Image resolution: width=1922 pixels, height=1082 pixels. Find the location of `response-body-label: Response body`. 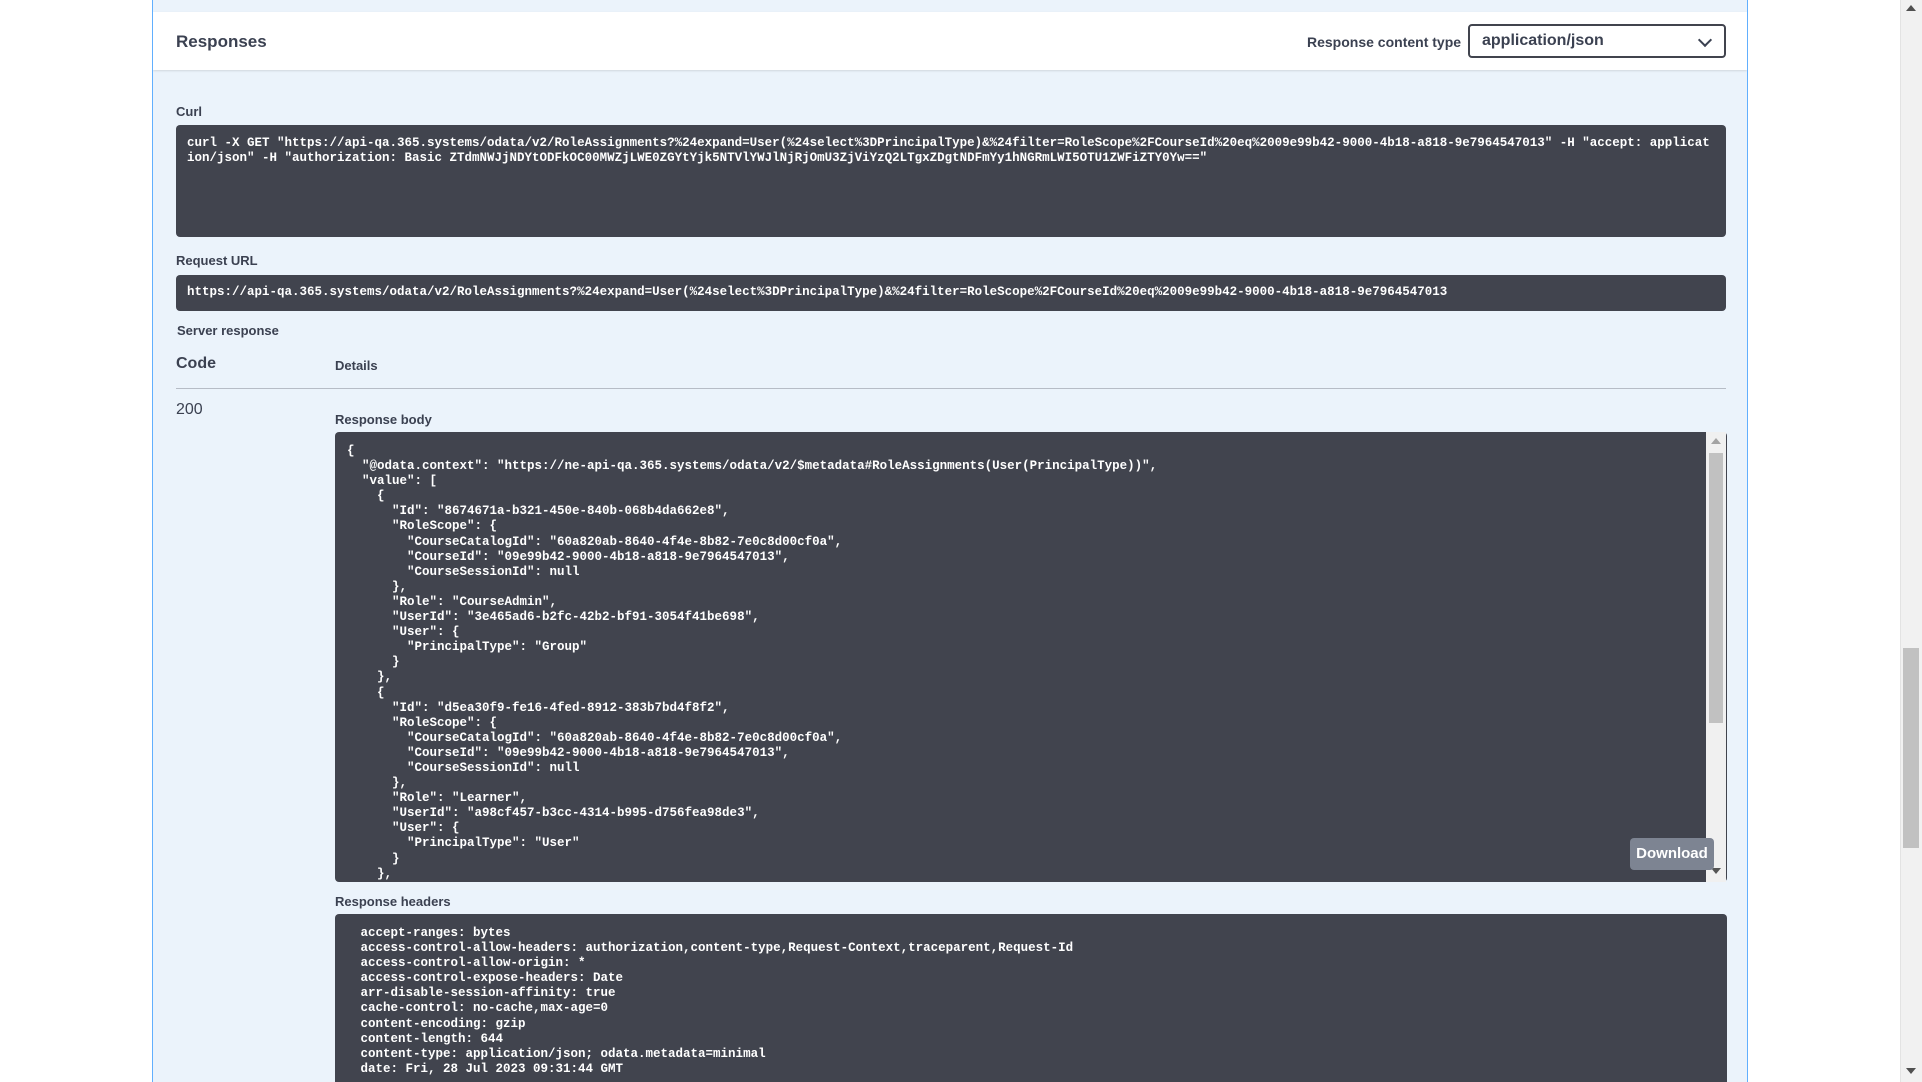

response-body-label: Response body is located at coordinates (383, 419).